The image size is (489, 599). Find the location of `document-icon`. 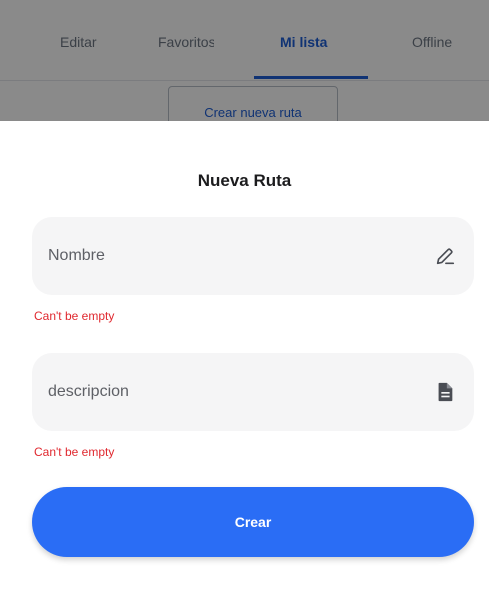

document-icon is located at coordinates (445, 392).